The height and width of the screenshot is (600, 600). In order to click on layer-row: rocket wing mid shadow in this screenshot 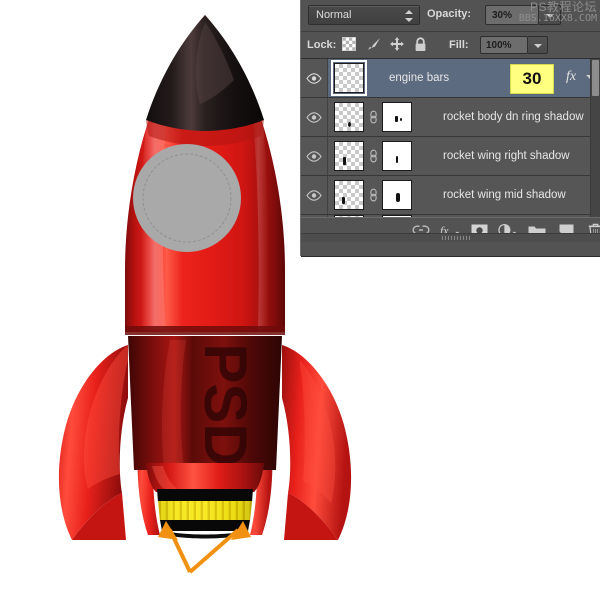, I will do `click(450, 195)`.